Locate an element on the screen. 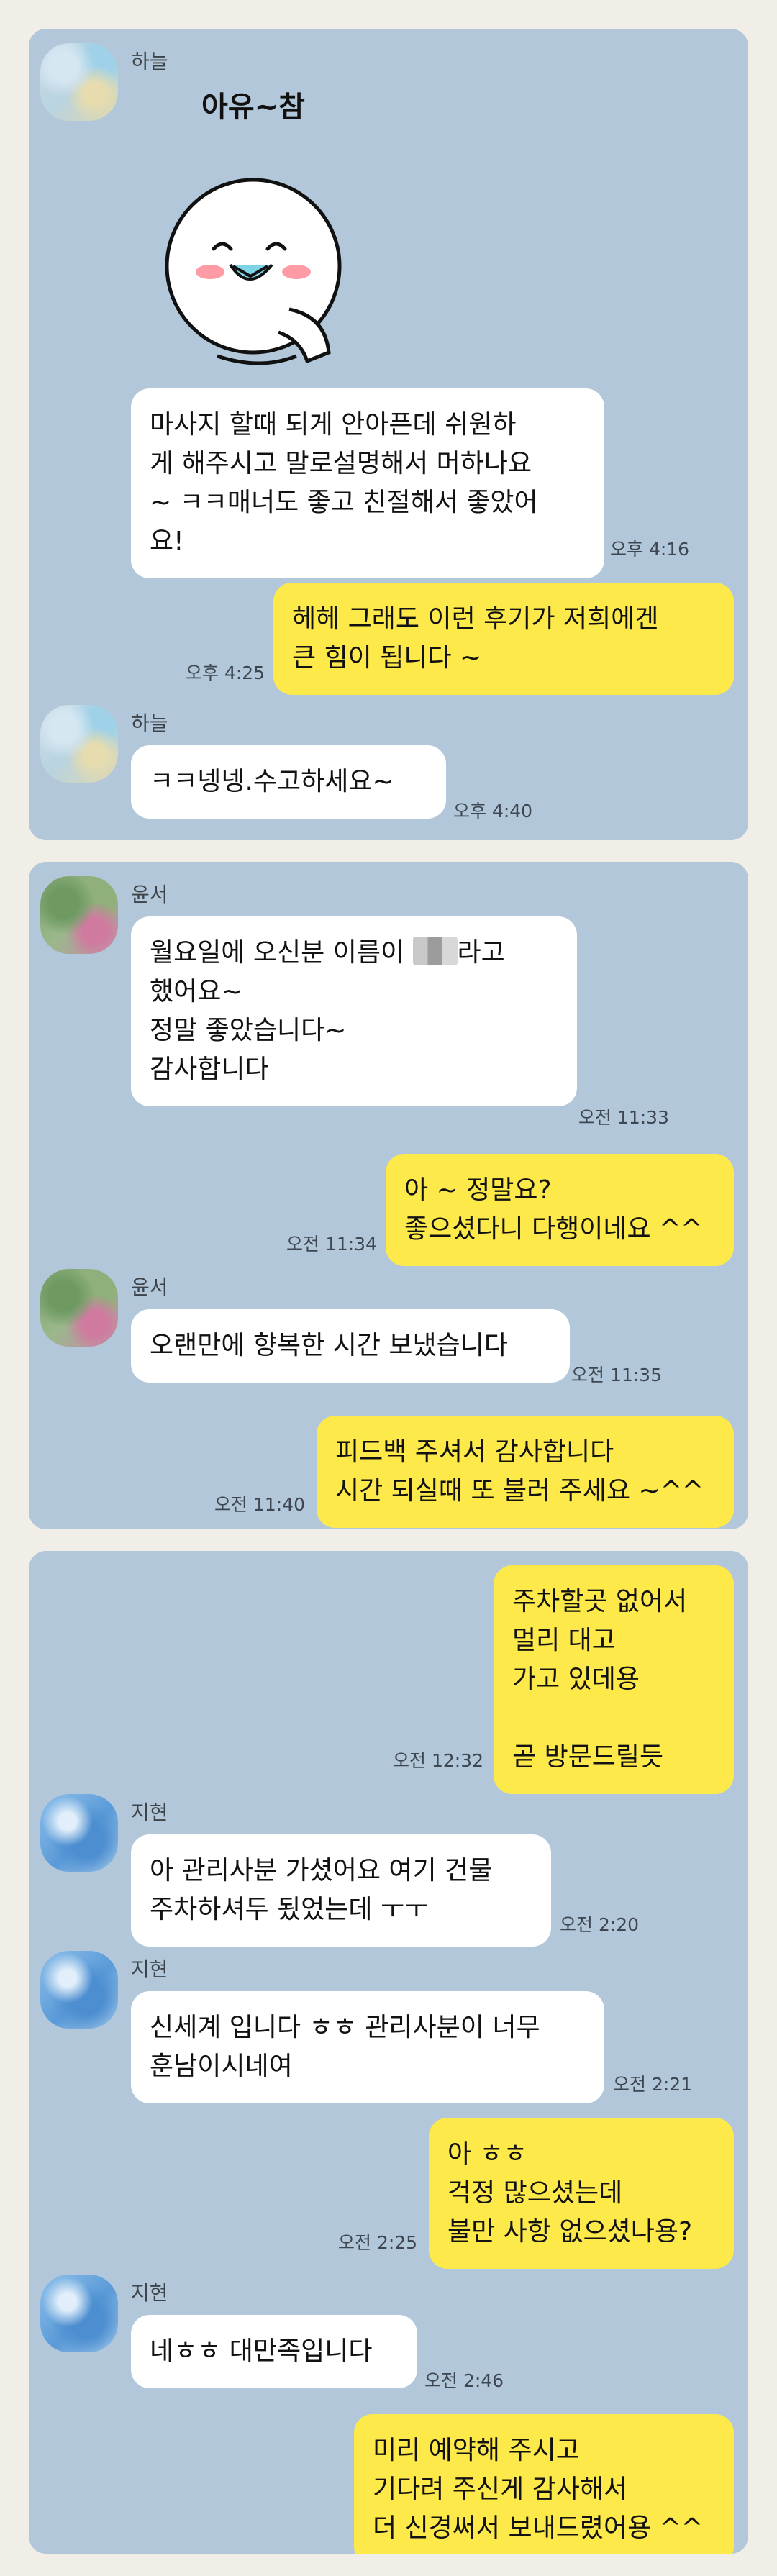  message-bubble: 신세계 입니다 ㅎㅎ 관리사분이 너무 훈남이시네여 is located at coordinates (367, 2047).